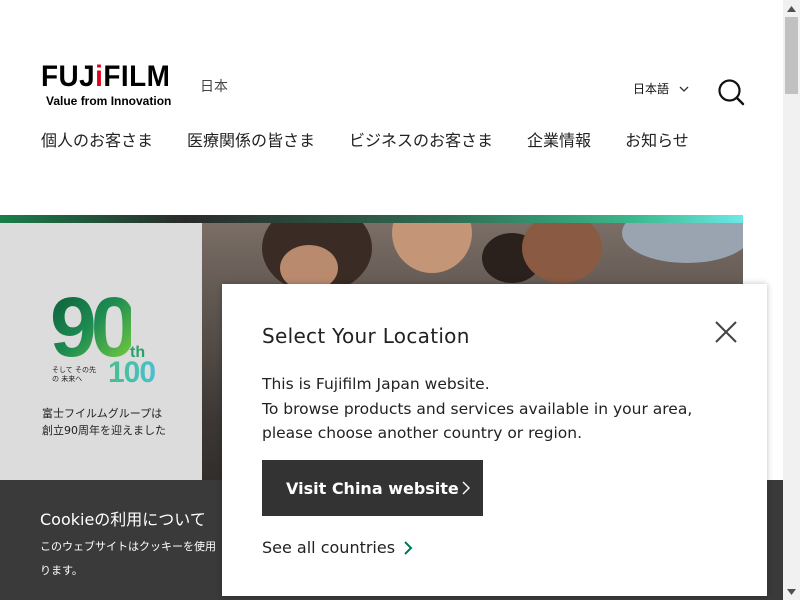 The height and width of the screenshot is (600, 800). Describe the element at coordinates (422, 433) in the screenshot. I see `modal-body-line-3: please choose another country or region.` at that location.